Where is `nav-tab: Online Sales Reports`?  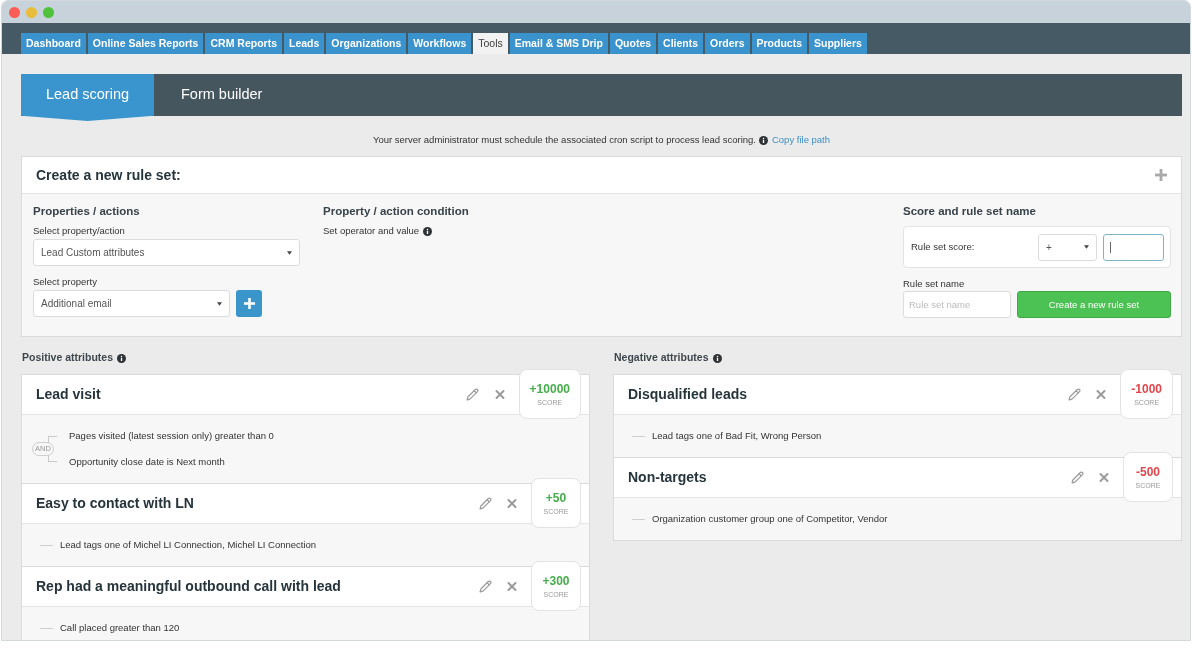 nav-tab: Online Sales Reports is located at coordinates (145, 43).